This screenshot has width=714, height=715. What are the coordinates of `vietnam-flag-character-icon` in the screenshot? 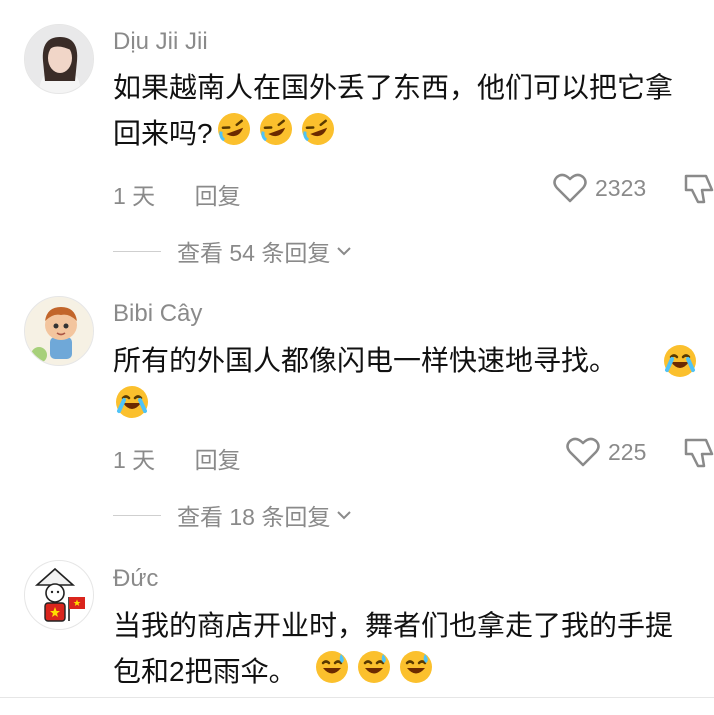 It's located at (59, 595).